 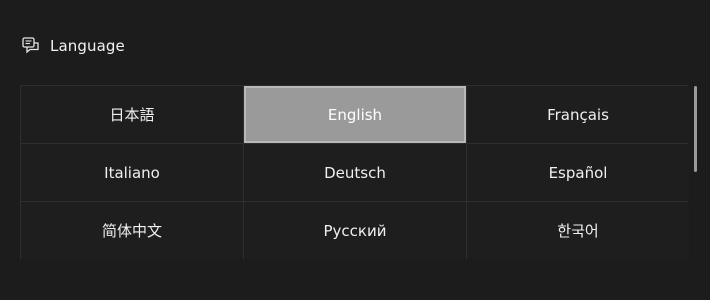 What do you see at coordinates (578, 114) in the screenshot?
I see `language-option-french: Français` at bounding box center [578, 114].